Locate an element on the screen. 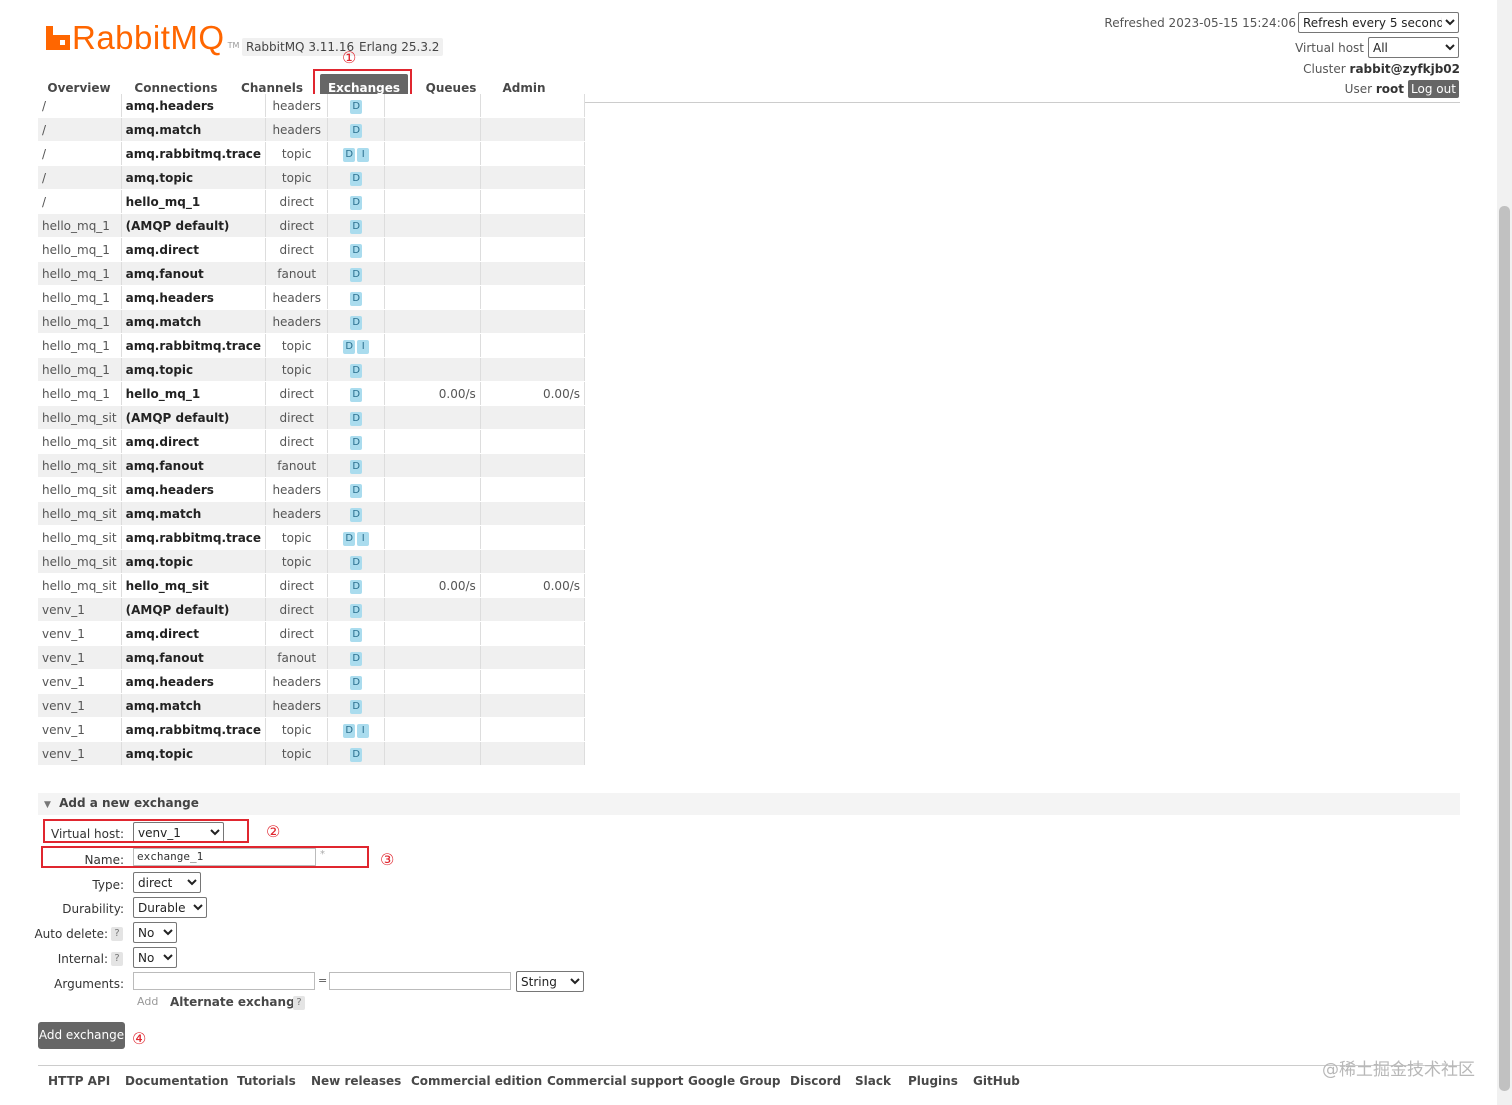 The width and height of the screenshot is (1512, 1105). vhost-cell: hello_mq_sit is located at coordinates (80, 561).